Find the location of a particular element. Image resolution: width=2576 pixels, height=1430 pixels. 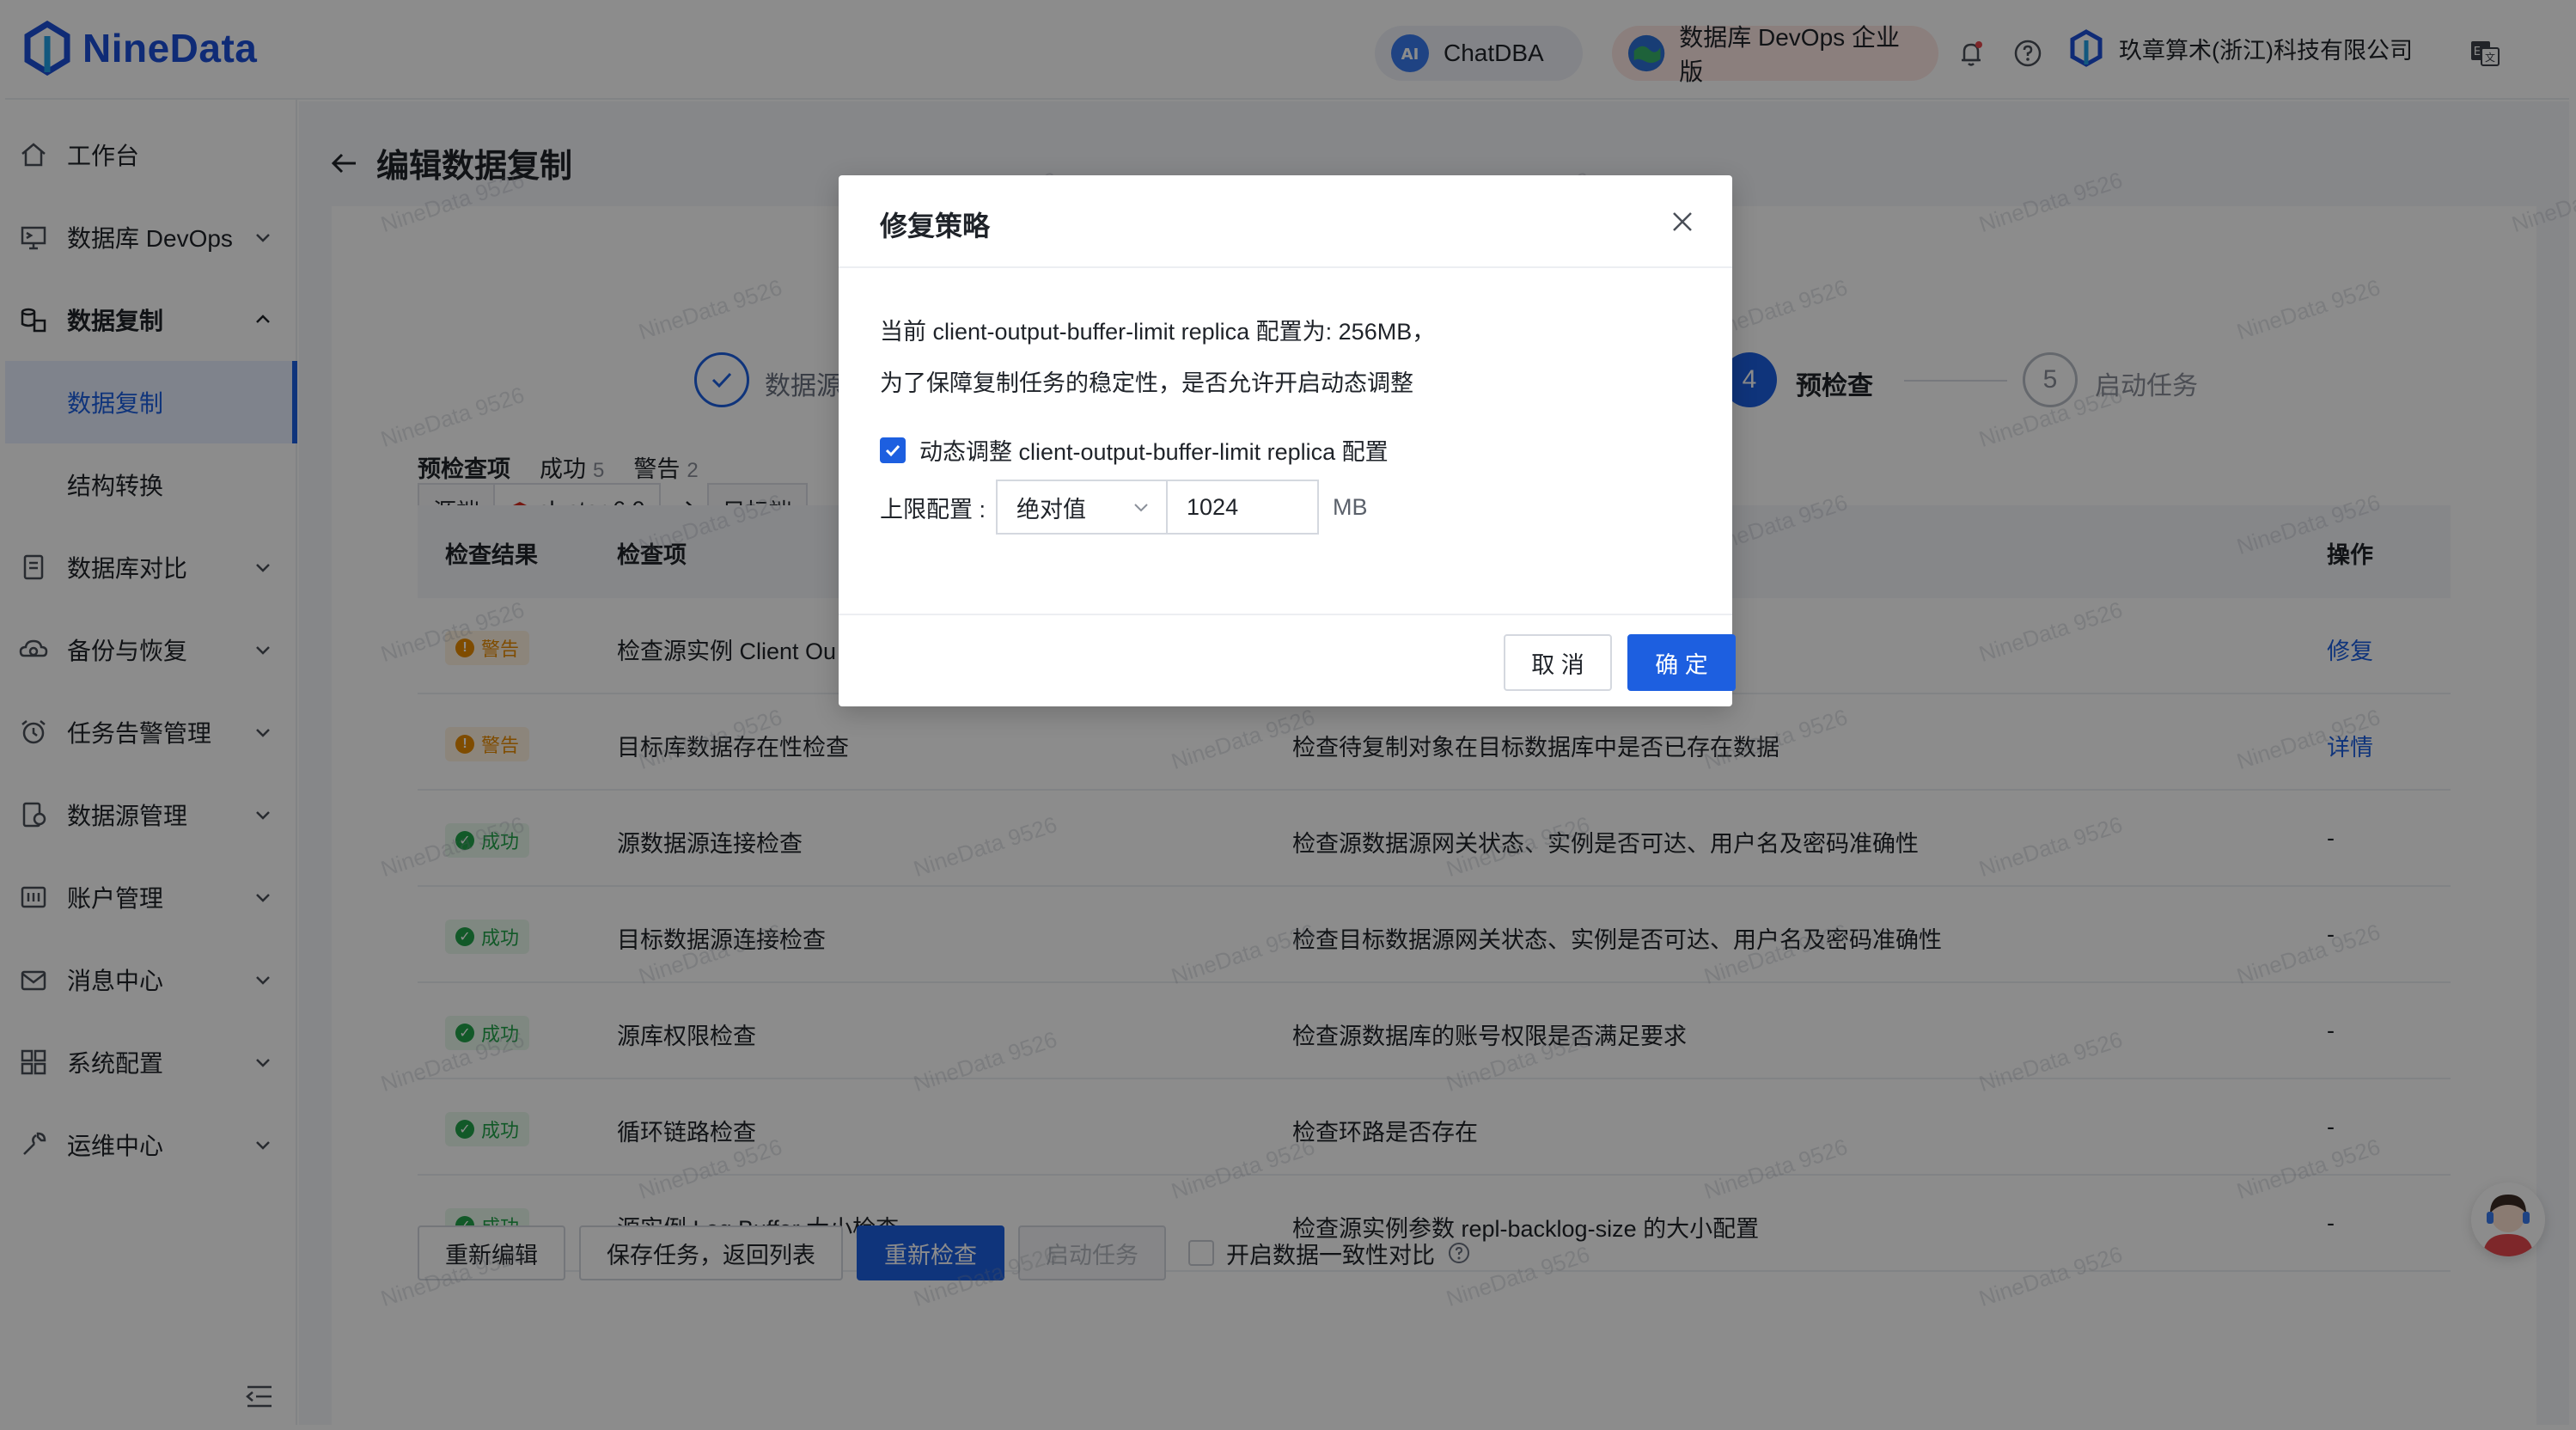

limit-type-value: 绝对值 is located at coordinates (1051, 509).